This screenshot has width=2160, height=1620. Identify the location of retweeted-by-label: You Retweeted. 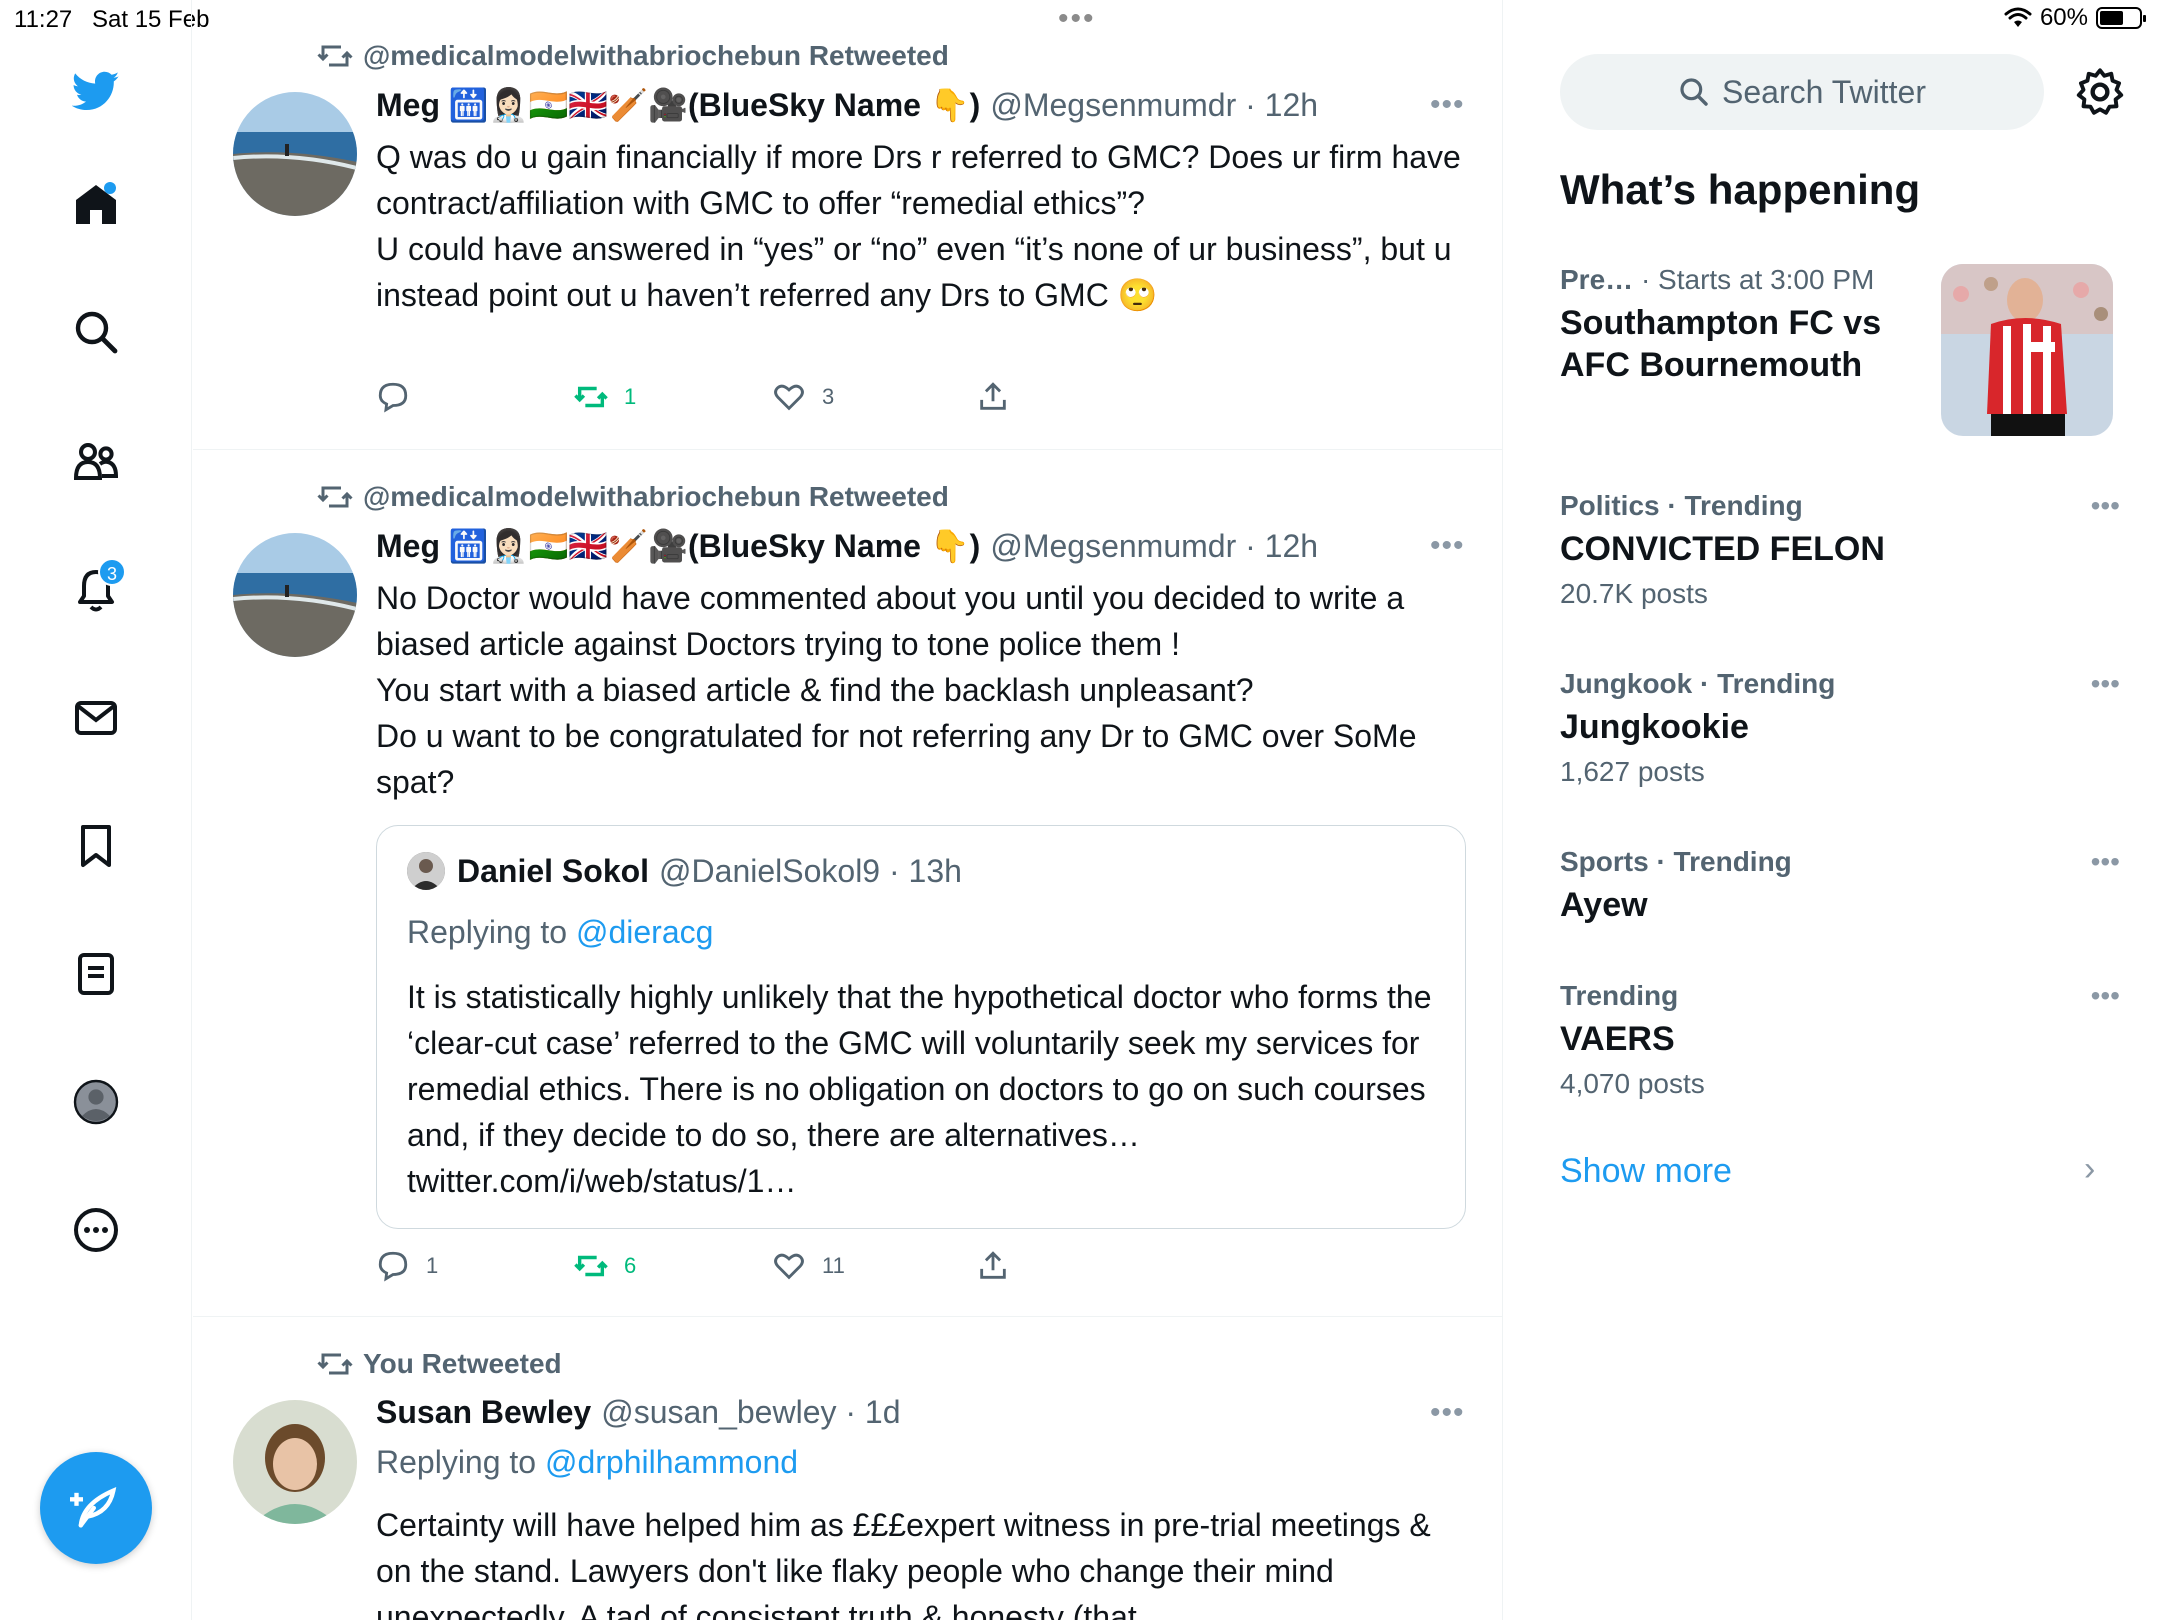
(462, 1364).